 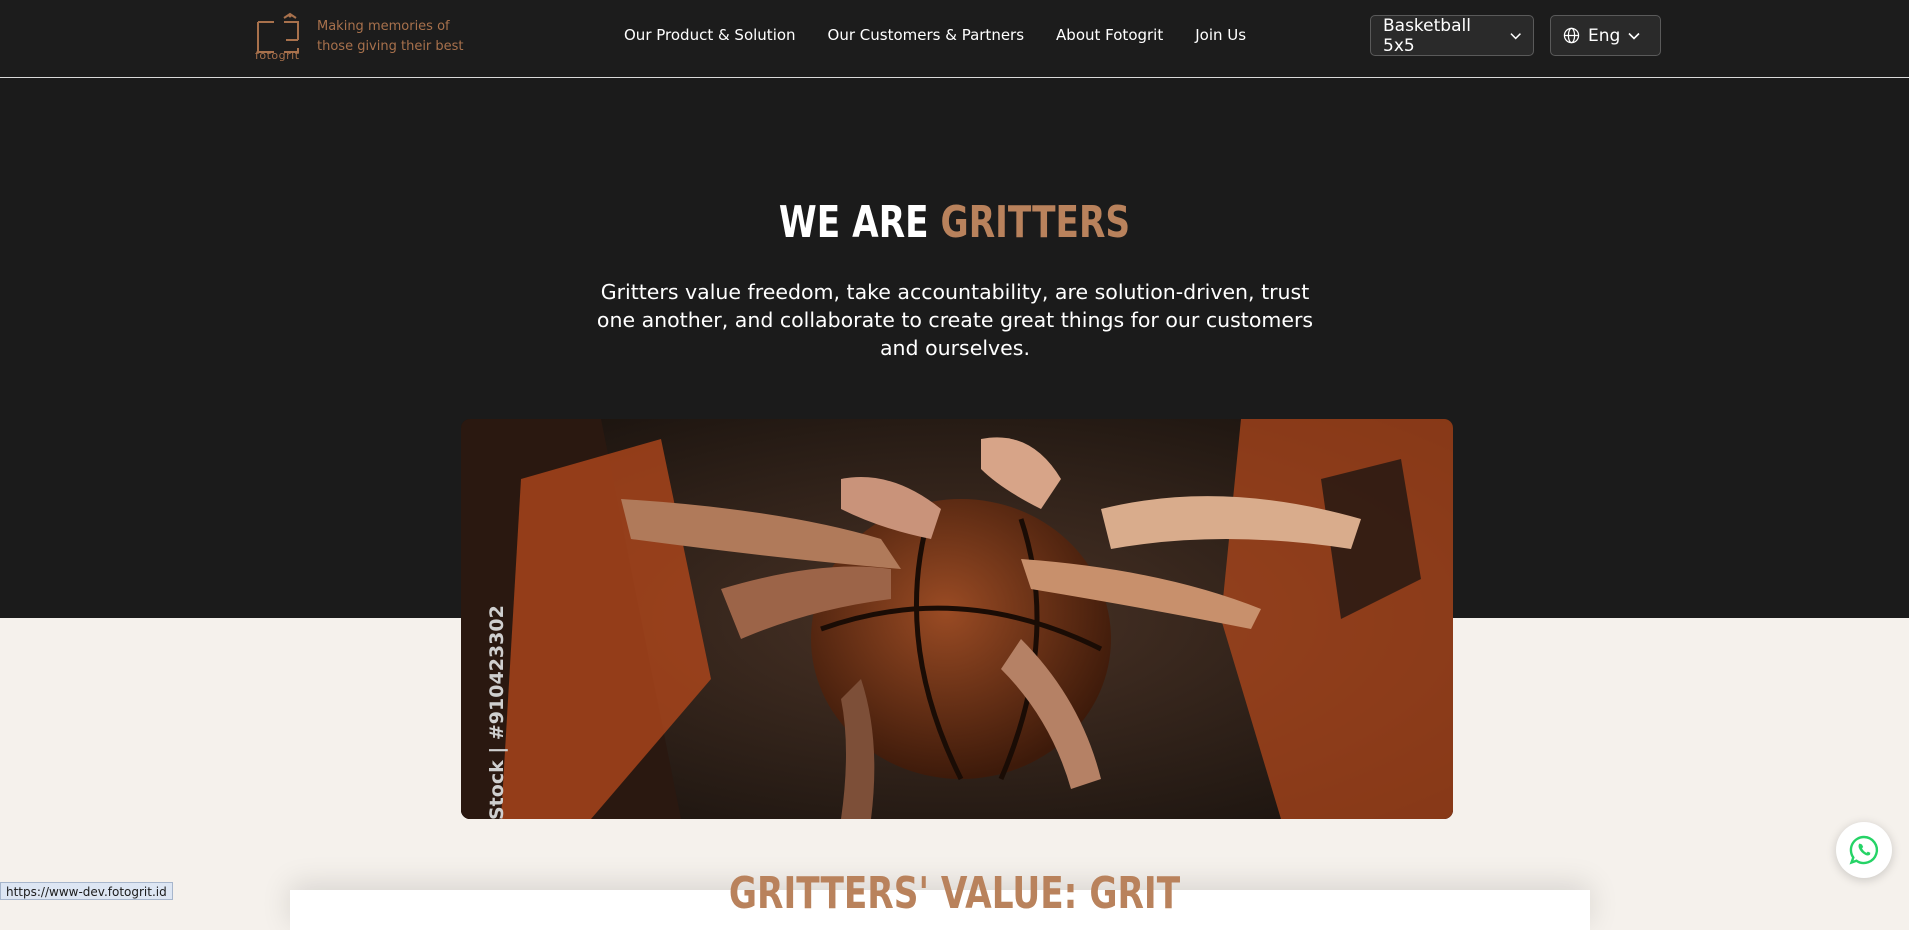 What do you see at coordinates (497, 712) in the screenshot?
I see `image-stock-label: Stock | #910423302` at bounding box center [497, 712].